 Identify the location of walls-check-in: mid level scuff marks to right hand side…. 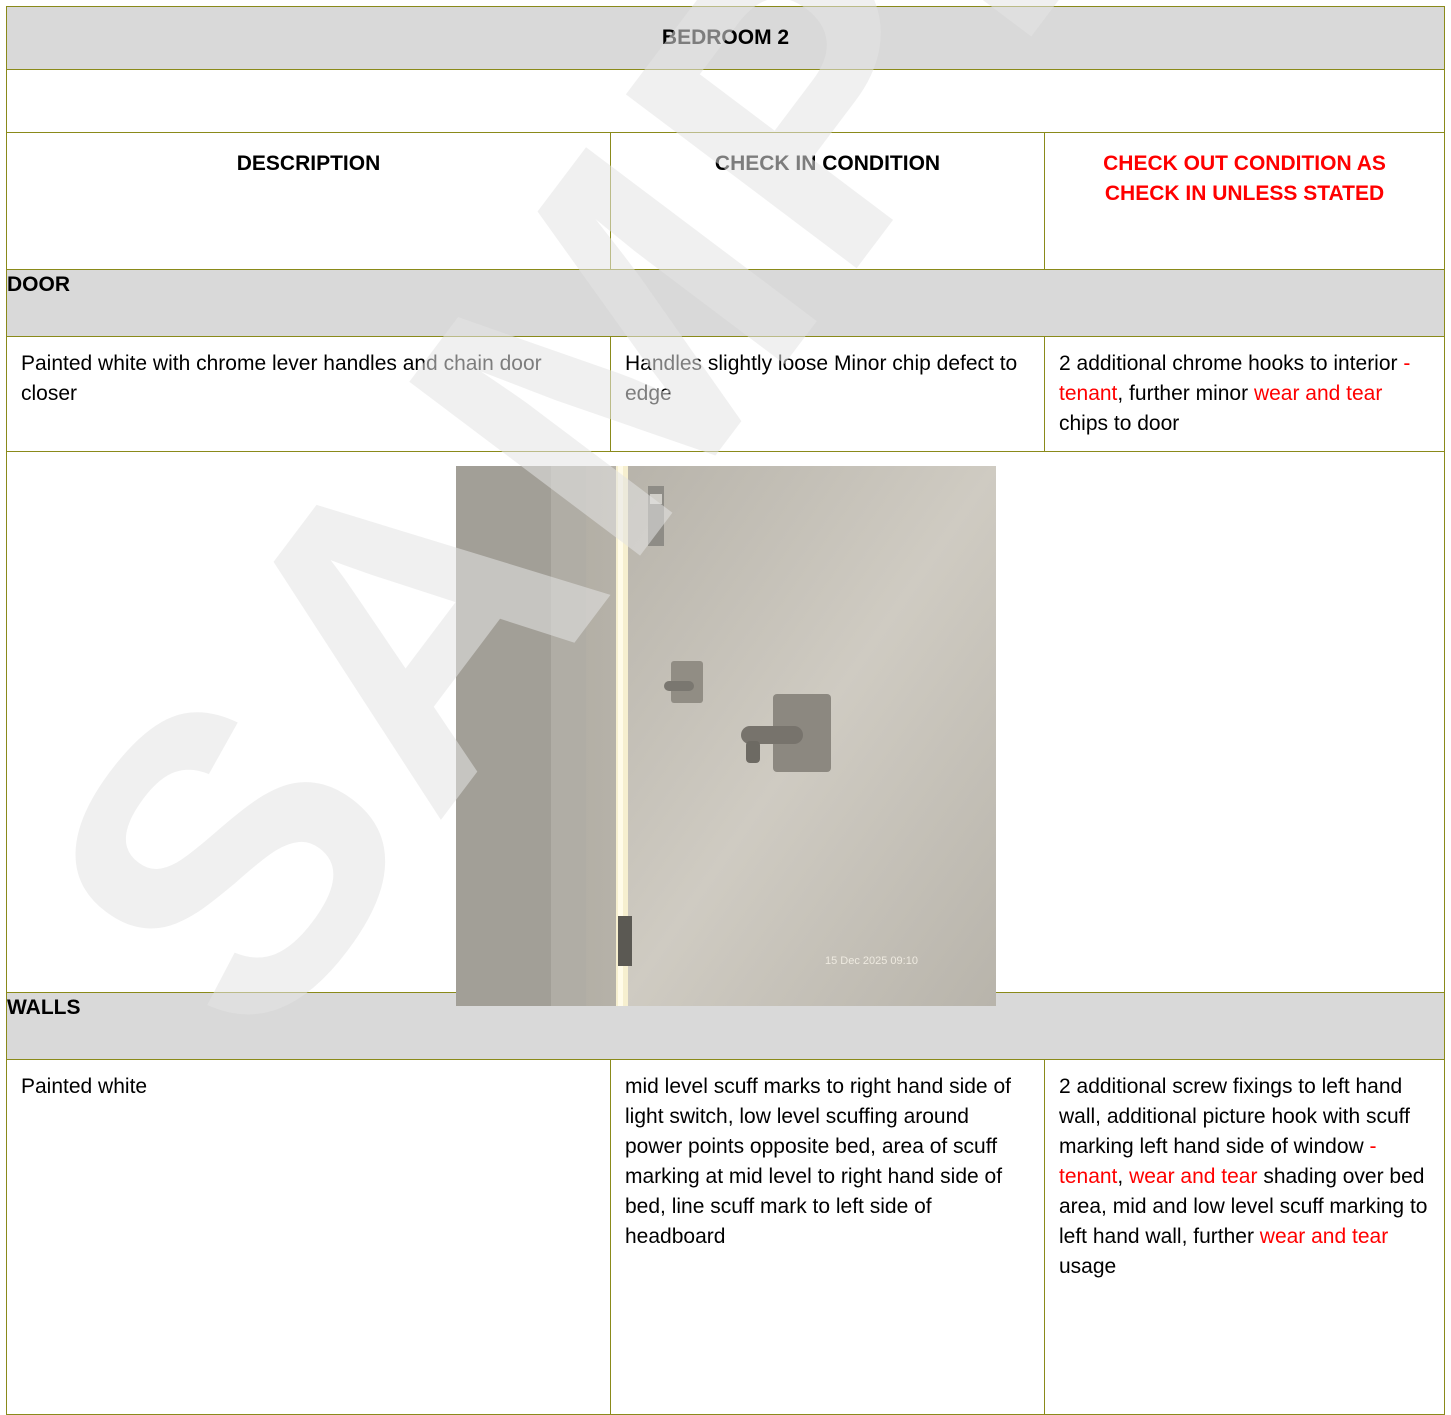
(827, 1237).